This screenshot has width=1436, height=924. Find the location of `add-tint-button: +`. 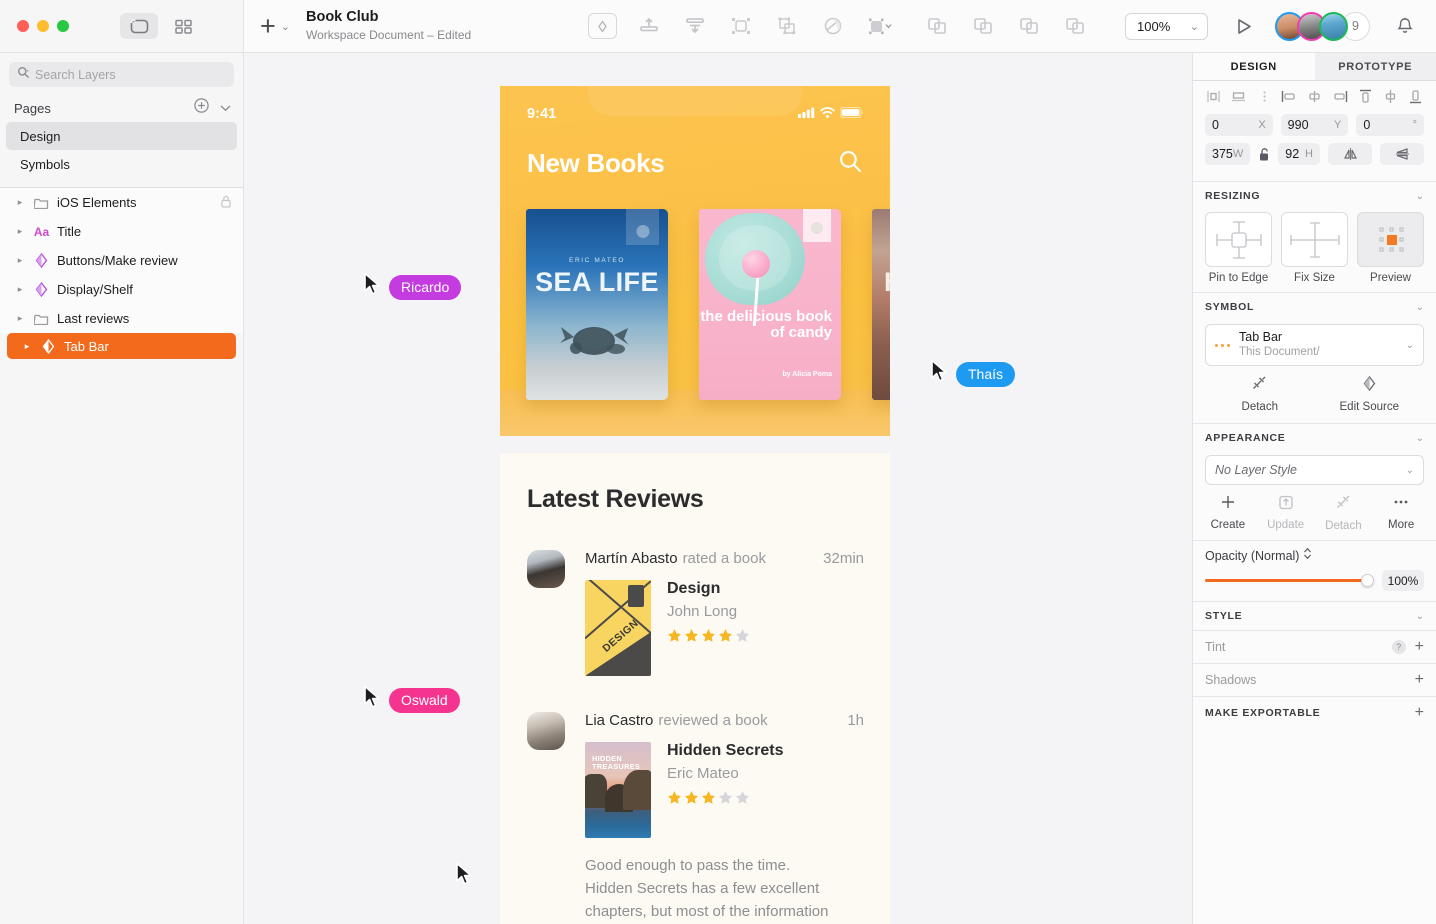

add-tint-button: + is located at coordinates (1419, 647).